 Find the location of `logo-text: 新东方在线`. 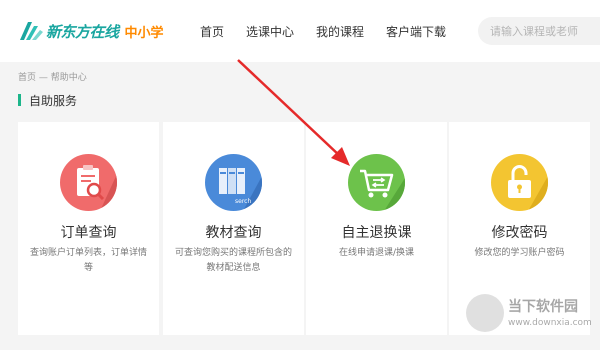

logo-text: 新东方在线 is located at coordinates (82, 31).